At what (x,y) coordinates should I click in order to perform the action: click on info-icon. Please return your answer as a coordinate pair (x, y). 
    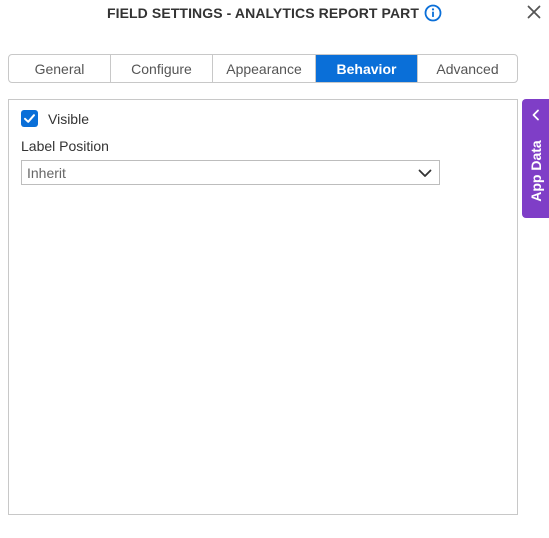
    Looking at the image, I should click on (433, 13).